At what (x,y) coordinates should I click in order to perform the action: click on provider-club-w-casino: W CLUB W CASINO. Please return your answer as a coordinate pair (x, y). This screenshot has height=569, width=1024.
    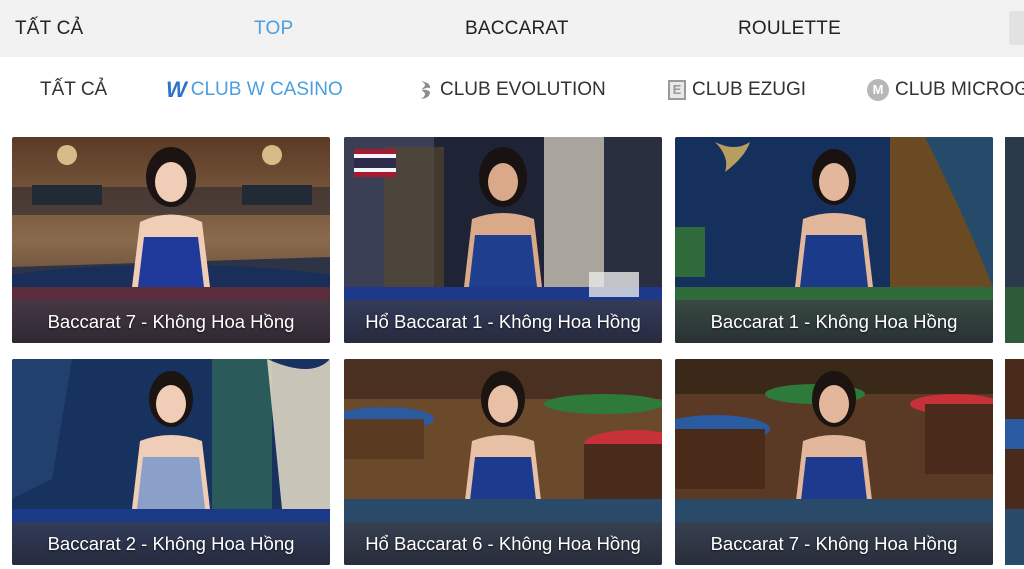
    Looking at the image, I should click on (254, 89).